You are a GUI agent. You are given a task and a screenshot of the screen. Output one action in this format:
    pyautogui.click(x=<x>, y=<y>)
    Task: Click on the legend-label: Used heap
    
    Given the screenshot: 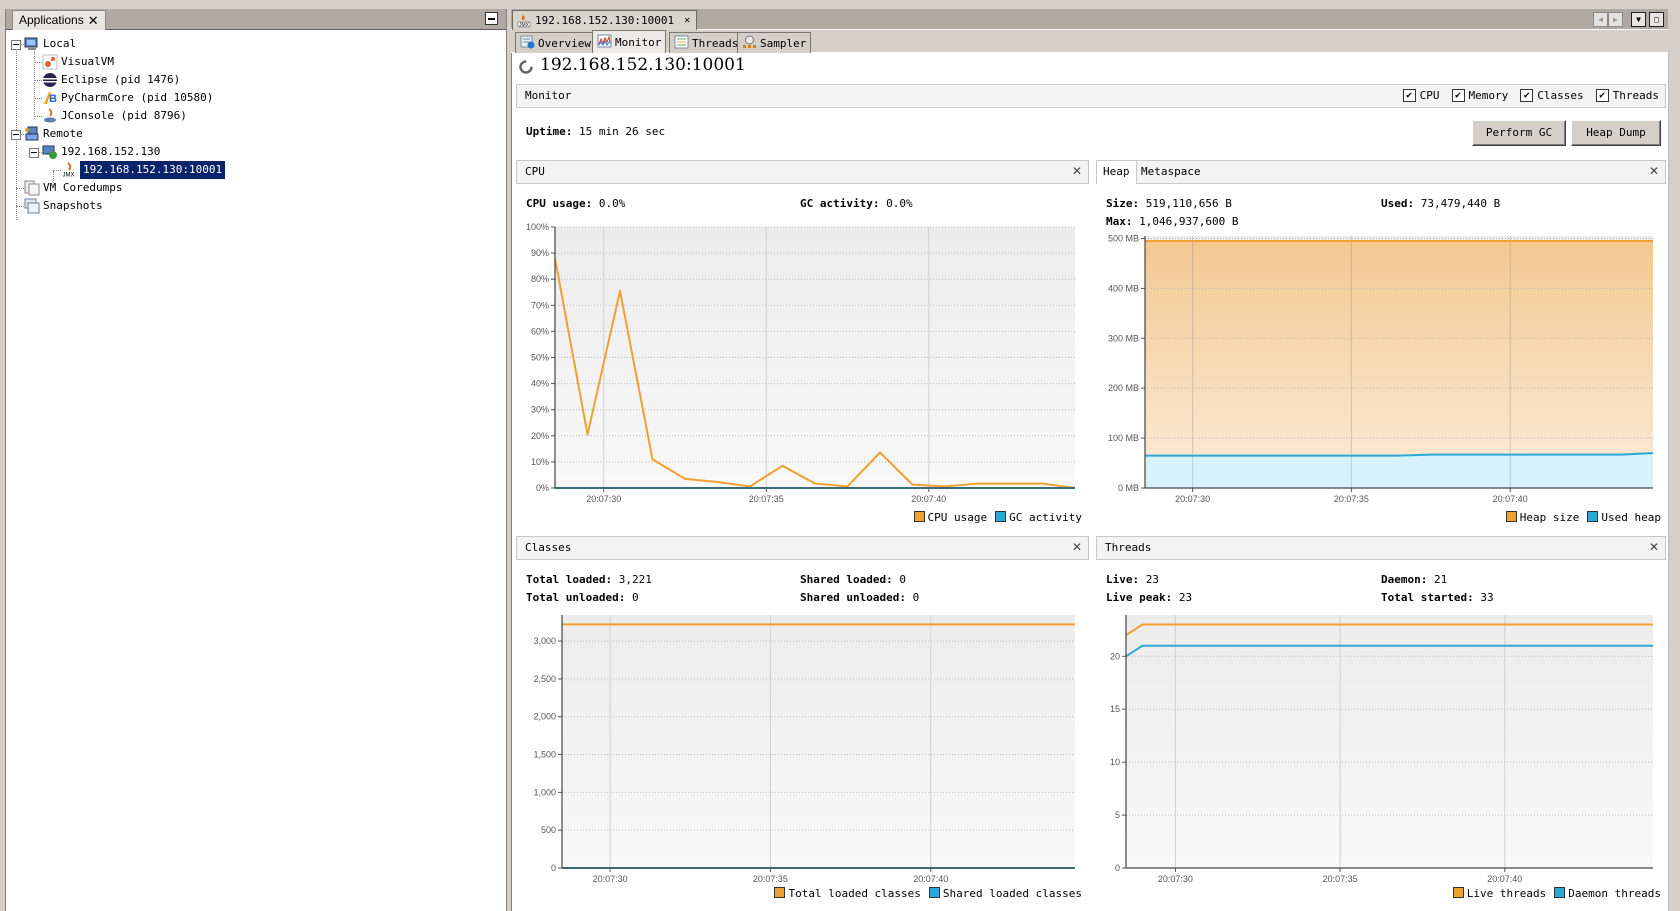 What is the action you would take?
    pyautogui.click(x=1631, y=517)
    